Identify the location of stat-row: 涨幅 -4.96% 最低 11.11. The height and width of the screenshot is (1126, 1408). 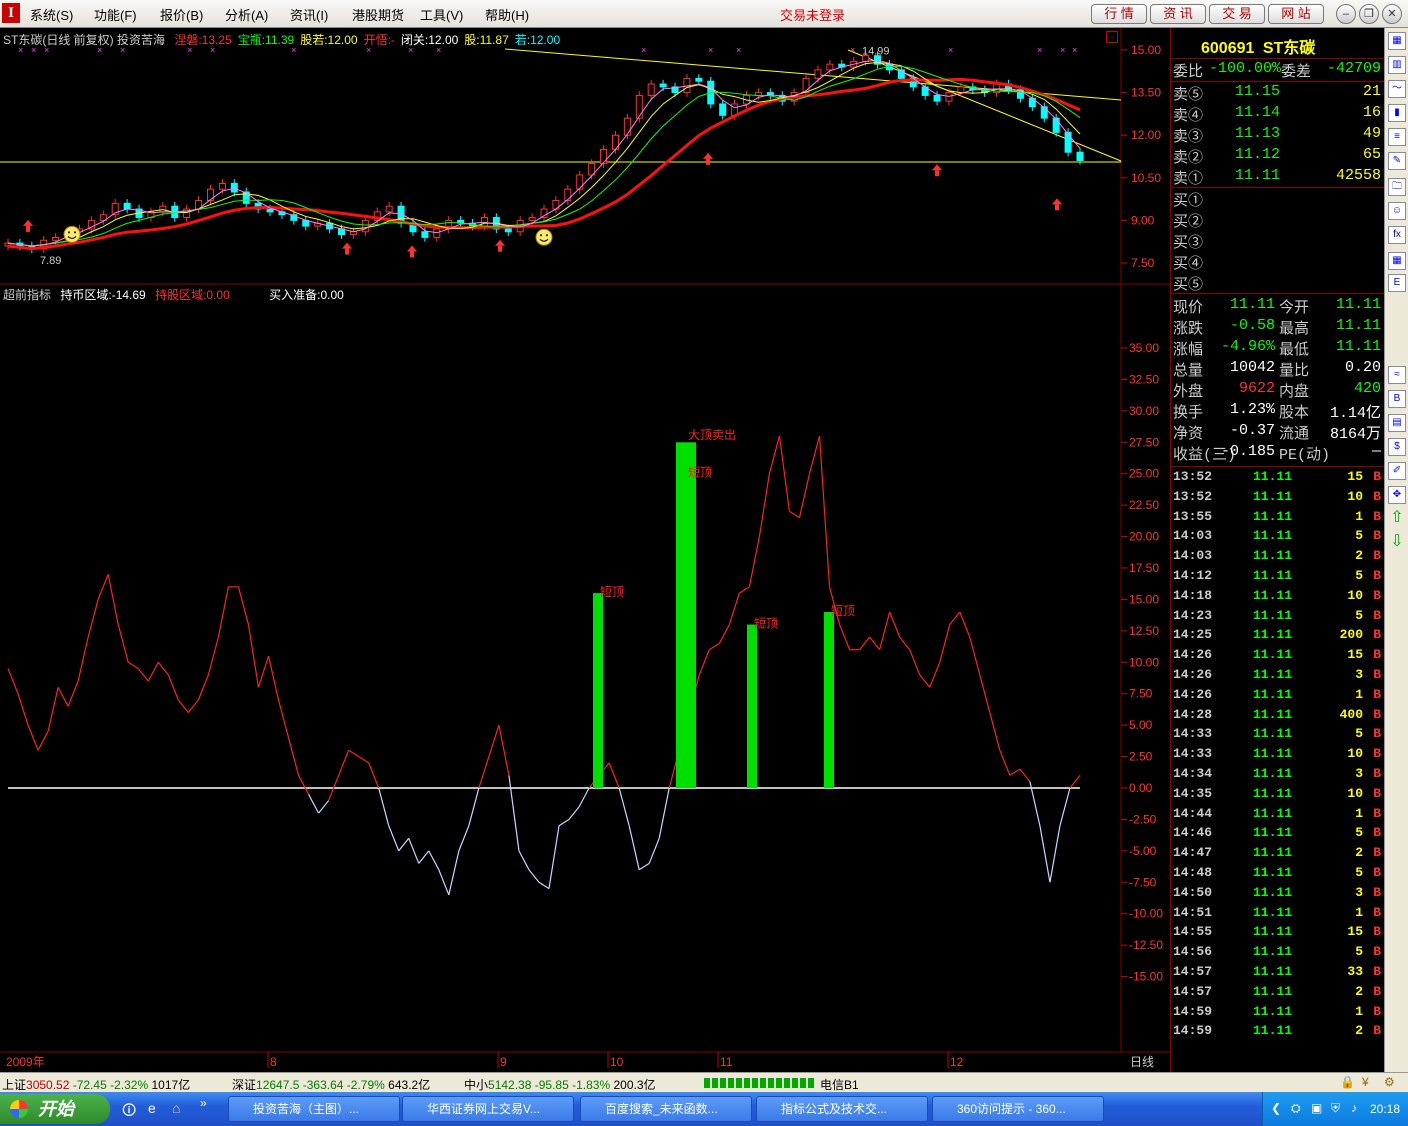
(1278, 348).